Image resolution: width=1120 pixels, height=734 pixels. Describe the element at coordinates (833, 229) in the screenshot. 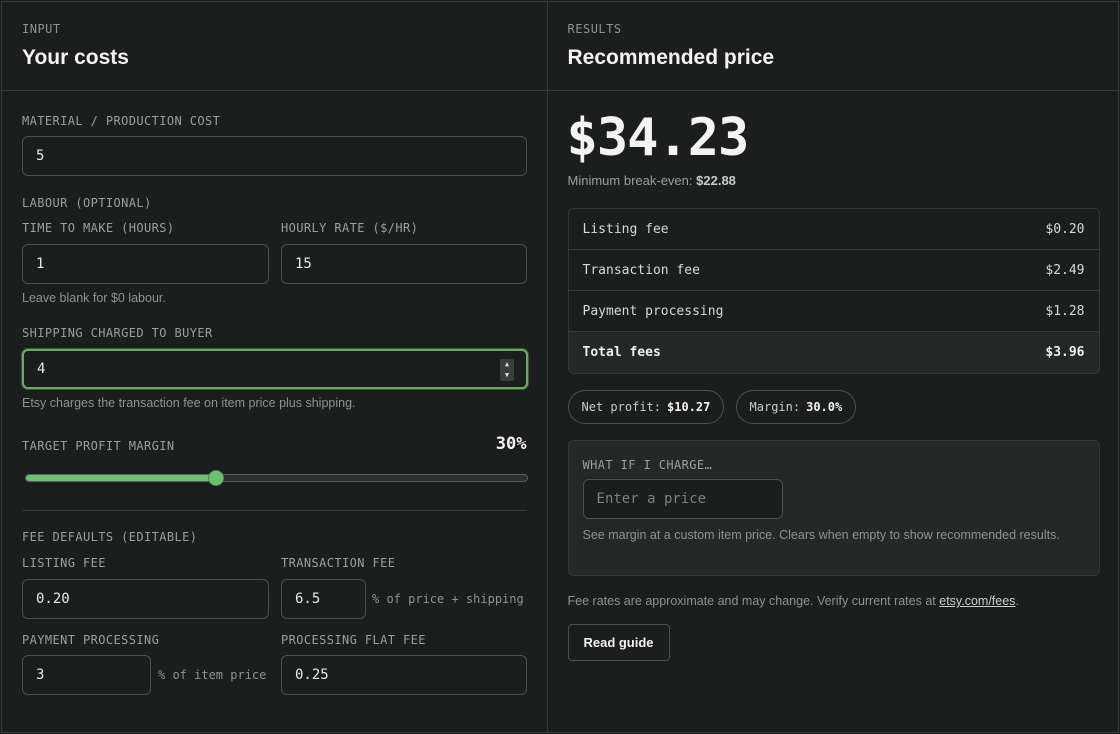

I see `fee-row-listing: Listing fee $0.20` at that location.